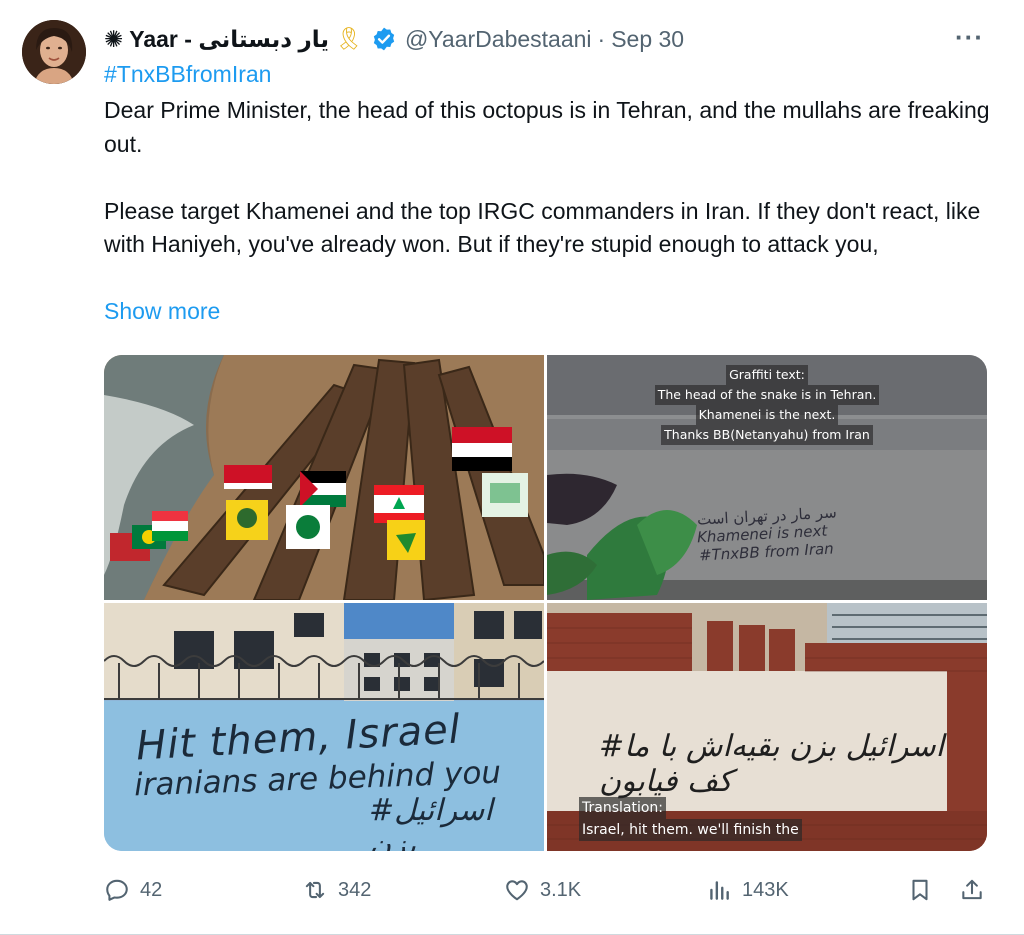 The image size is (1024, 935). Describe the element at coordinates (151, 889) in the screenshot. I see `reply-count: 42` at that location.